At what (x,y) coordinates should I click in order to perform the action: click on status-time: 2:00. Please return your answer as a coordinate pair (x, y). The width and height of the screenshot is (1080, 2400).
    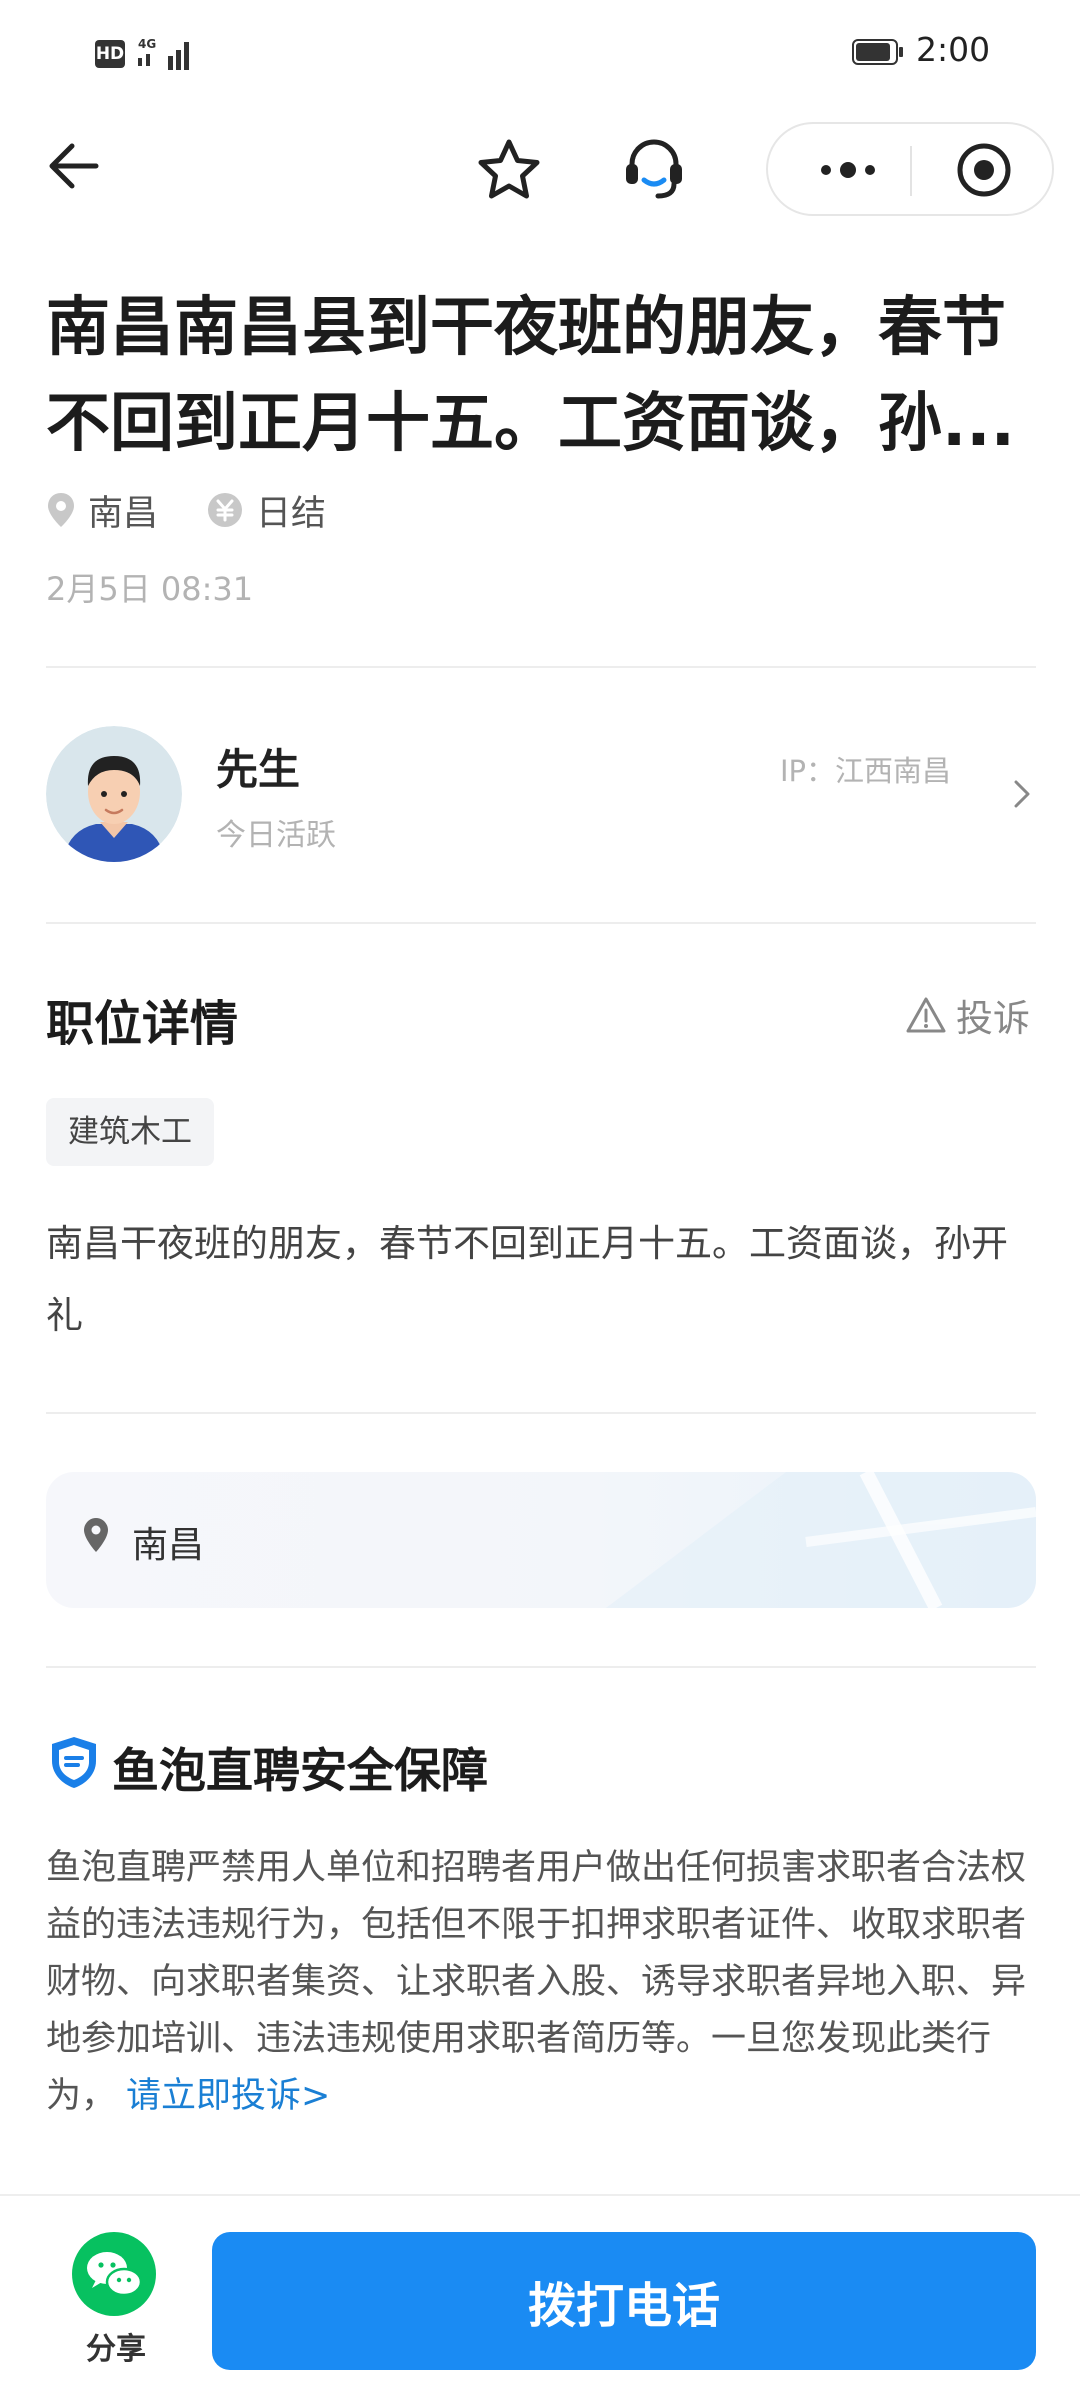
    Looking at the image, I should click on (953, 49).